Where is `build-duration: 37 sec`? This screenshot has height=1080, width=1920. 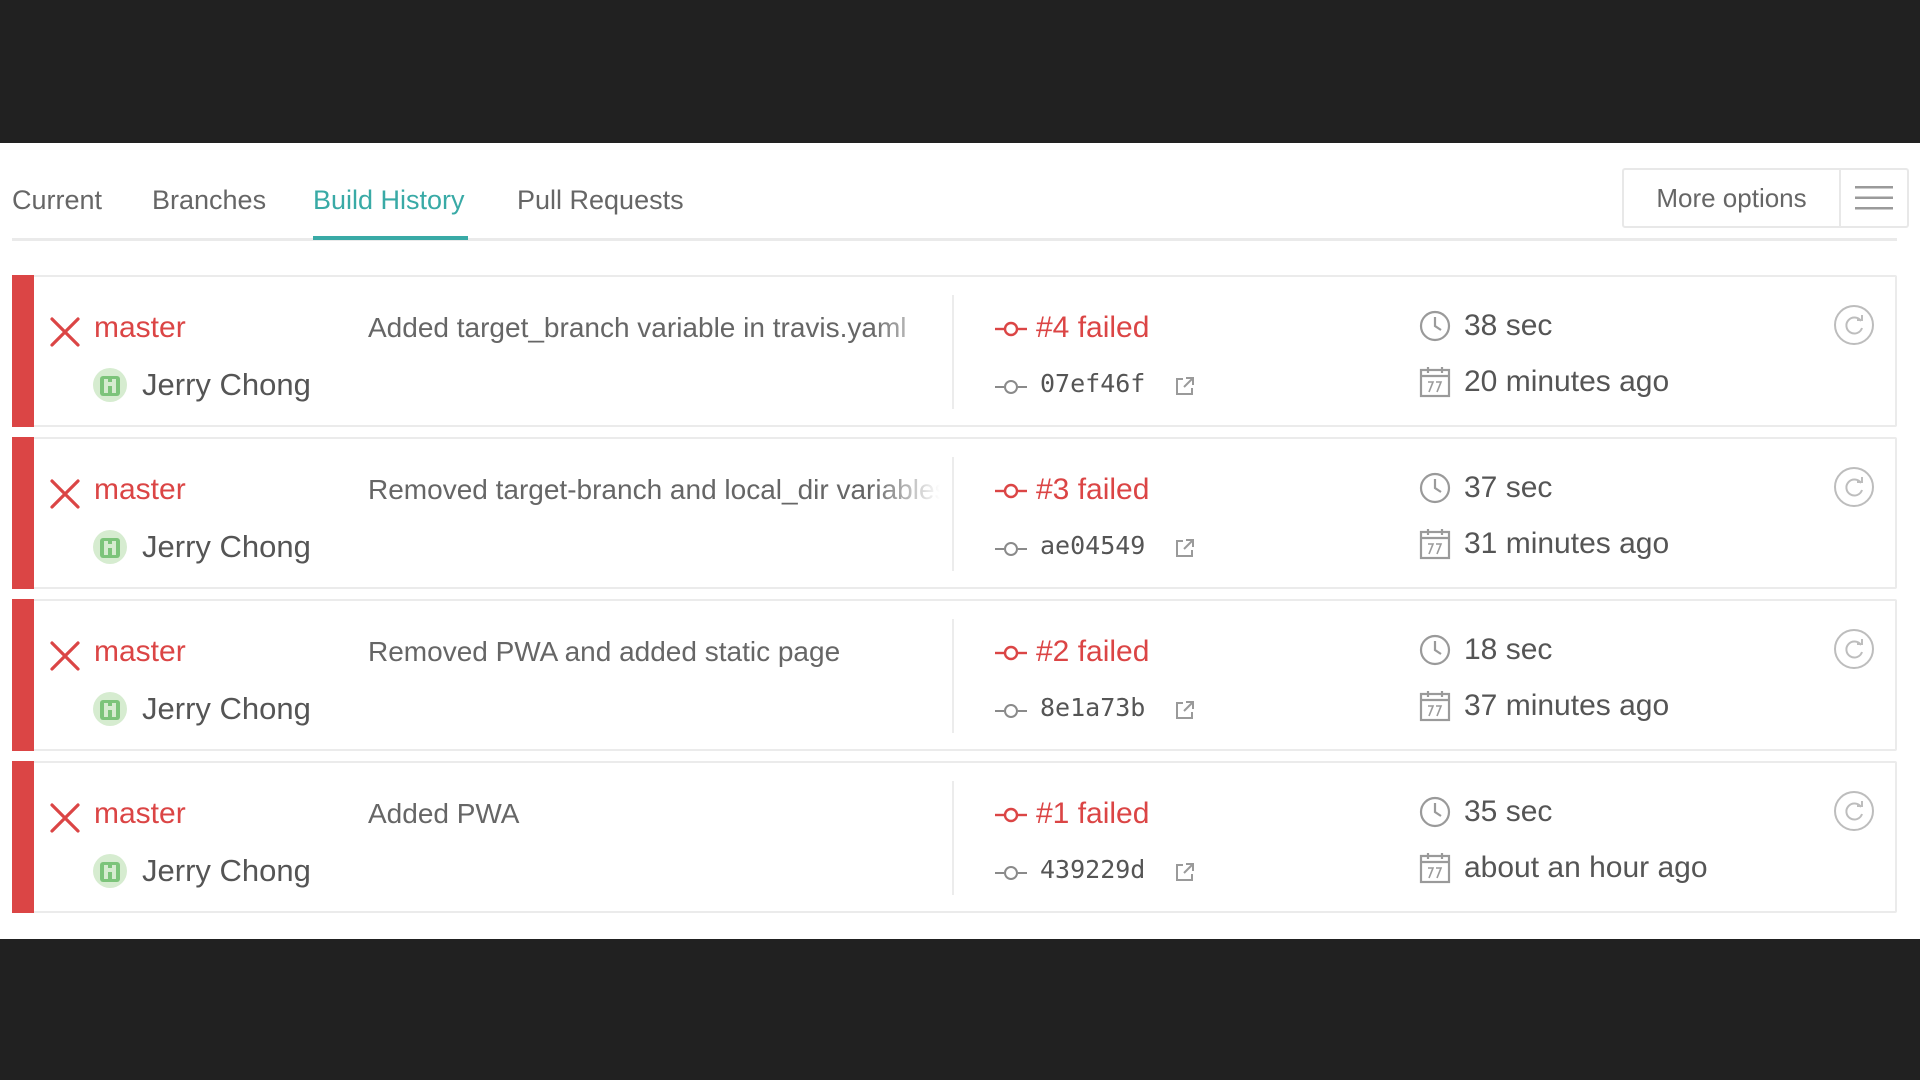
build-duration: 37 sec is located at coordinates (1508, 487).